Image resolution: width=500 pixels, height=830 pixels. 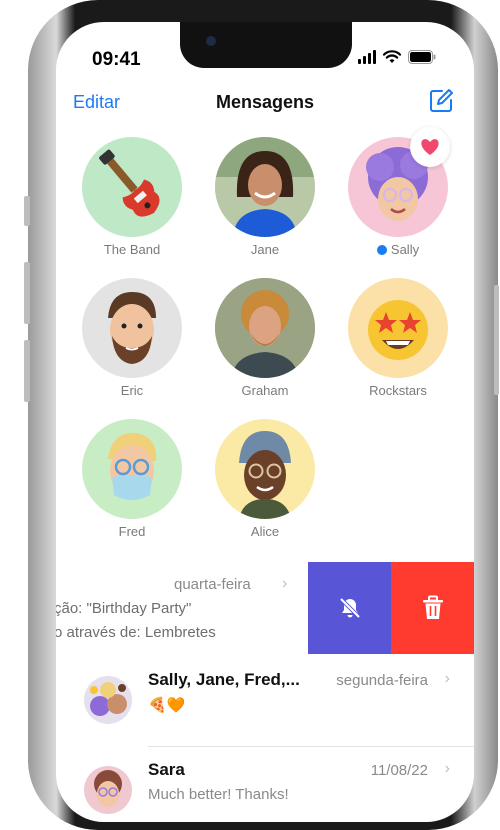 What do you see at coordinates (265, 249) in the screenshot?
I see `pinned-label: Jane` at bounding box center [265, 249].